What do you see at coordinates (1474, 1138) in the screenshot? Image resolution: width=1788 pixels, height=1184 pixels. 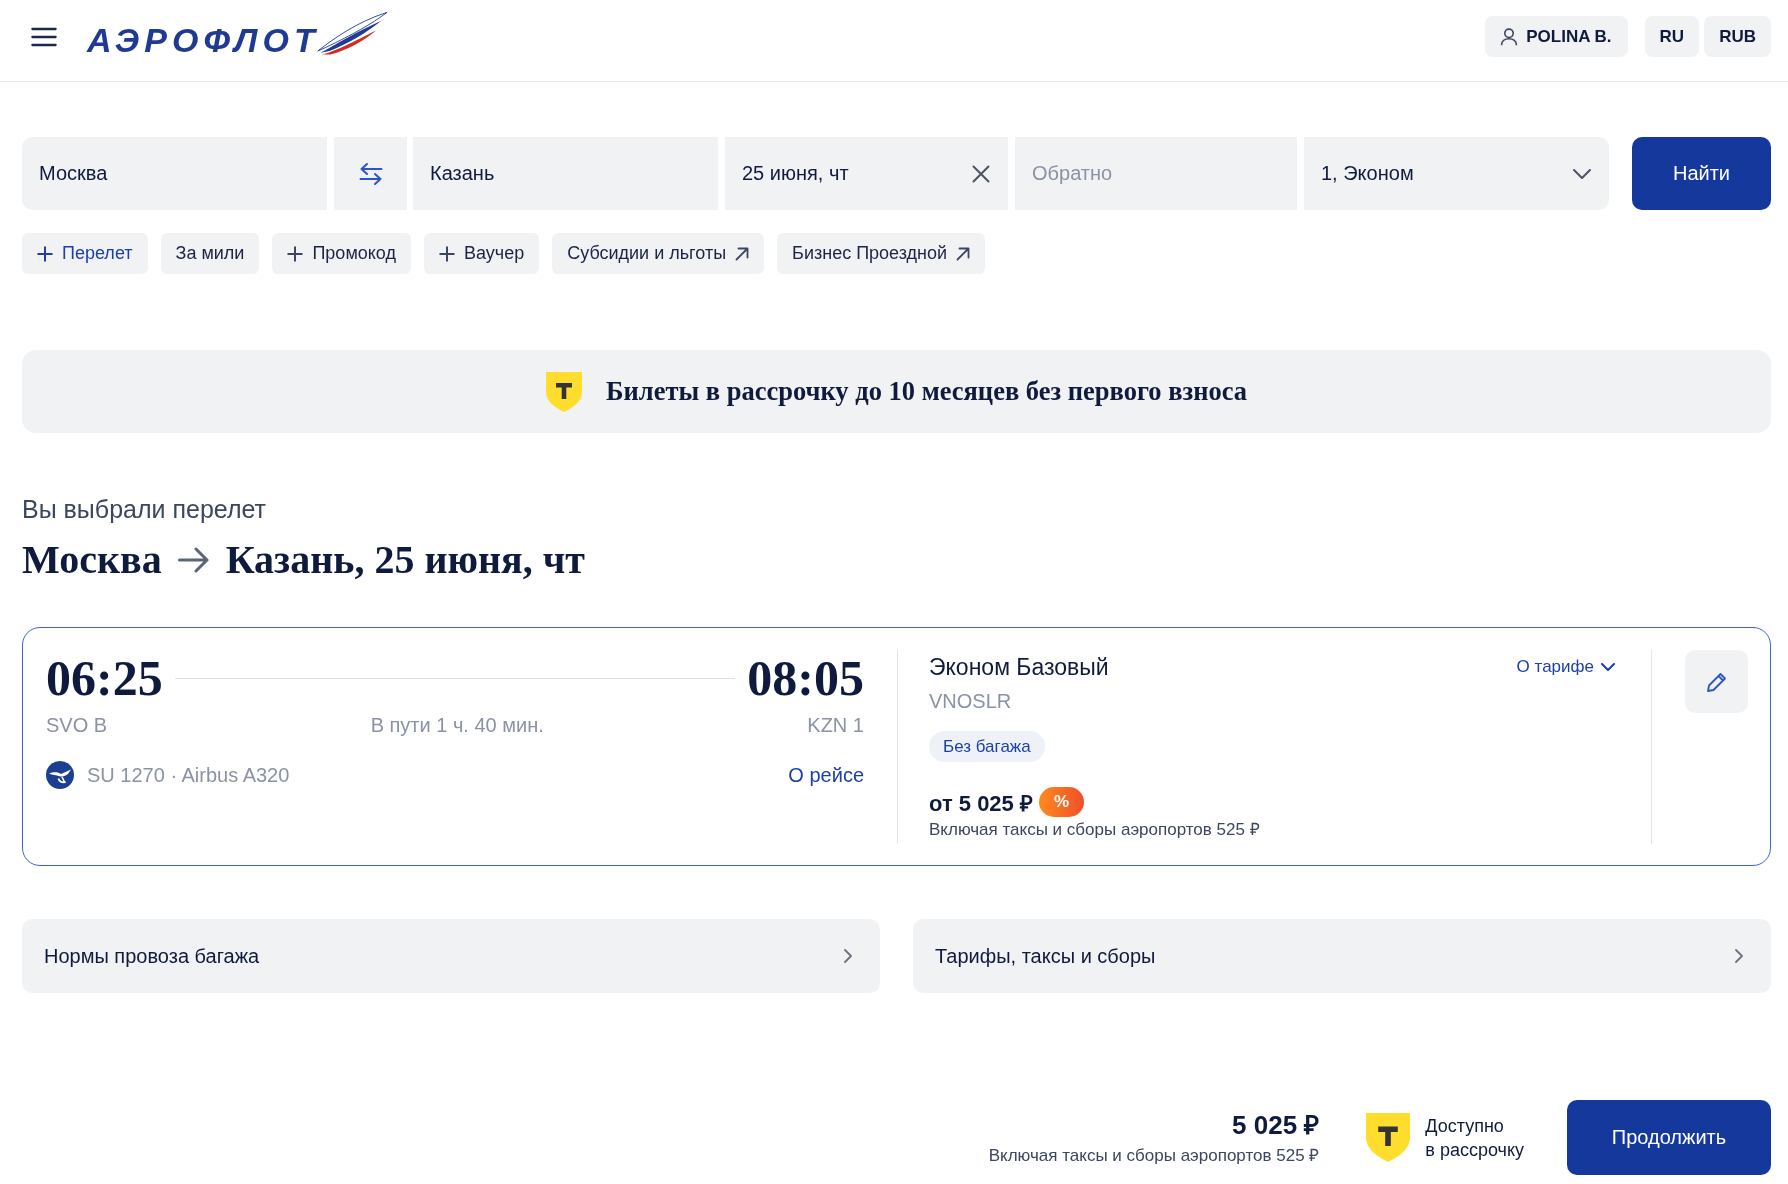 I see `installment-note: Доступно в рассрочку` at bounding box center [1474, 1138].